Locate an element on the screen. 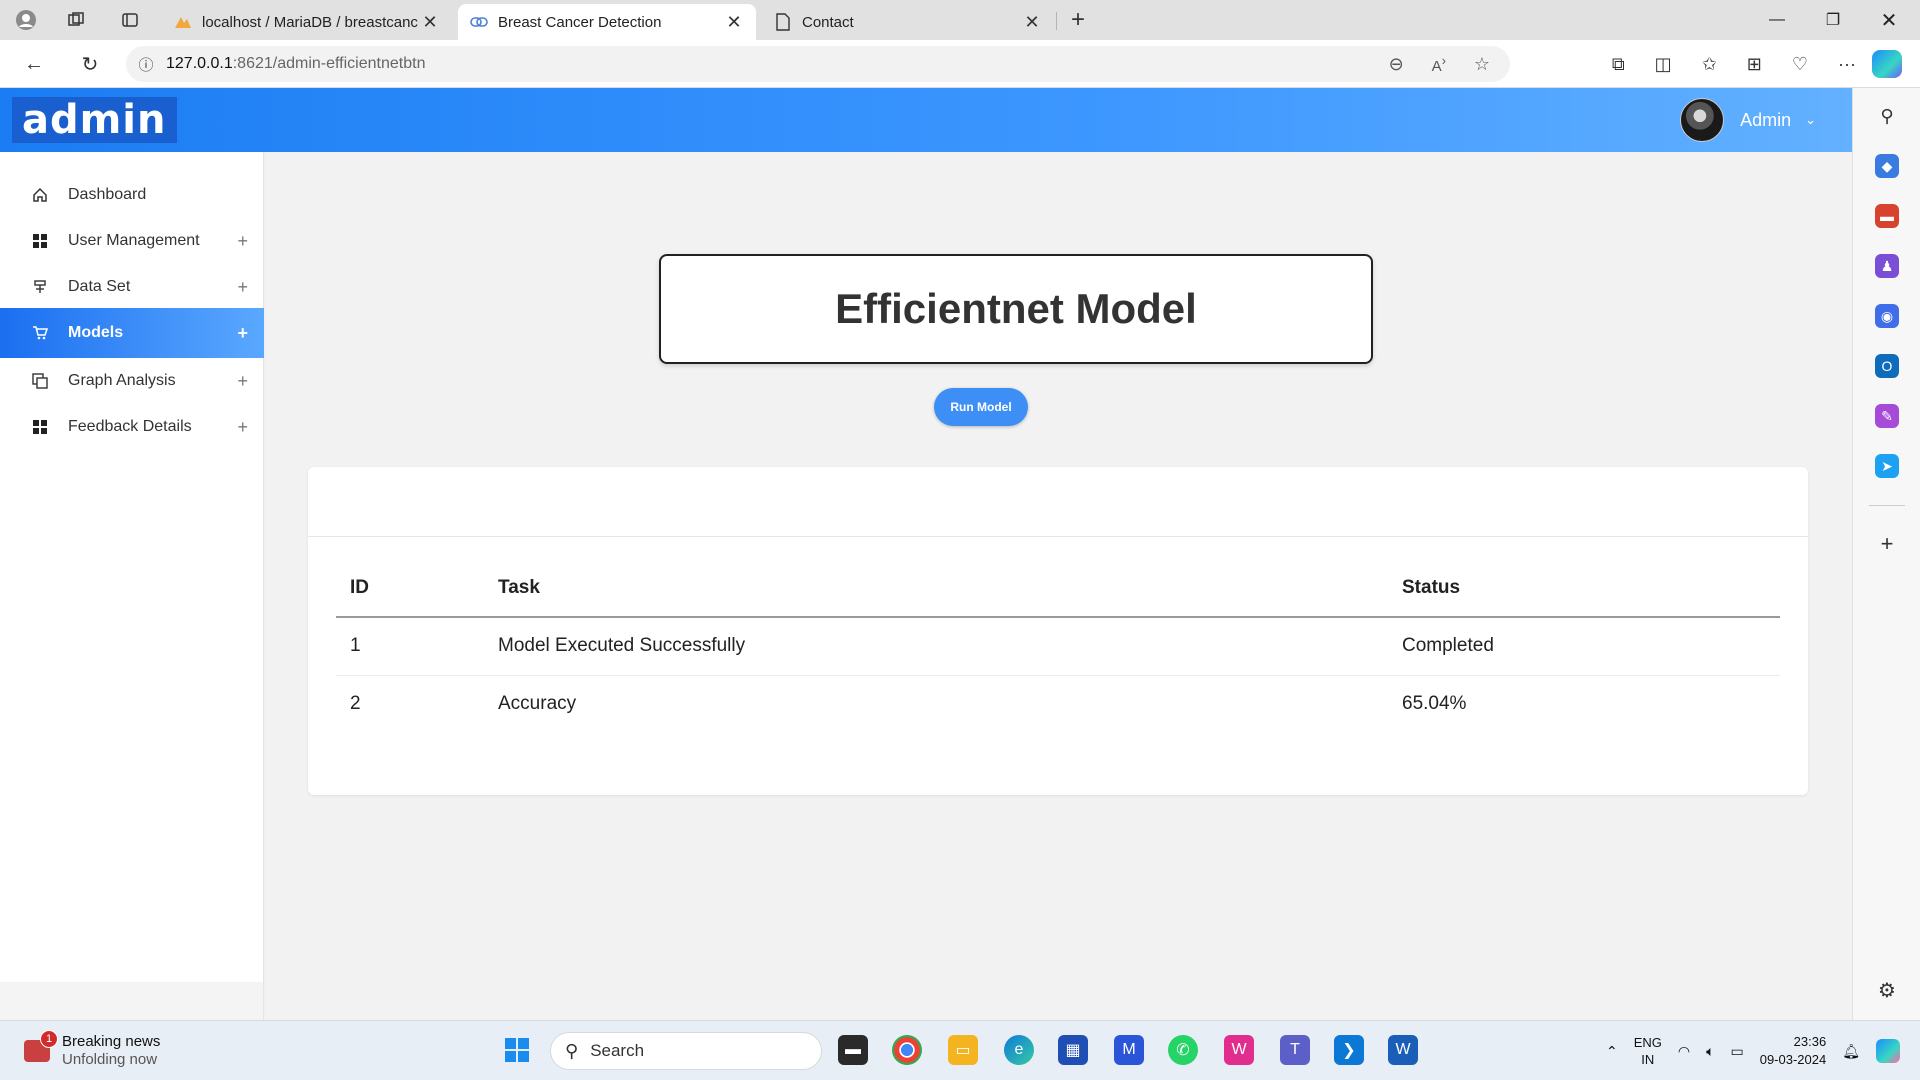  taskbar-search: ⚲ Search is located at coordinates (686, 1051).